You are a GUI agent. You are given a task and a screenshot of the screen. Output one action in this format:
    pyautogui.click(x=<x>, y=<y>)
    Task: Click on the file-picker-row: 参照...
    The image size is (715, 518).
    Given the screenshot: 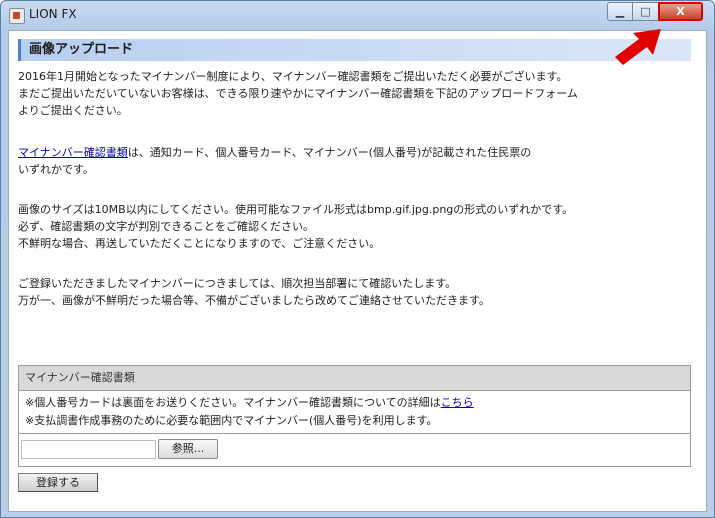 What is the action you would take?
    pyautogui.click(x=354, y=450)
    